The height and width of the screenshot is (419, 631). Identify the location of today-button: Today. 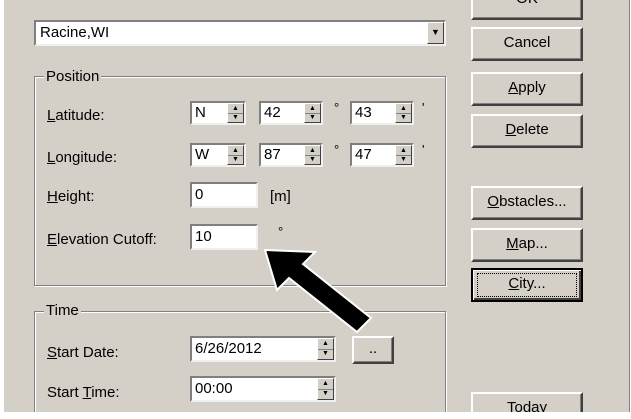
(527, 402).